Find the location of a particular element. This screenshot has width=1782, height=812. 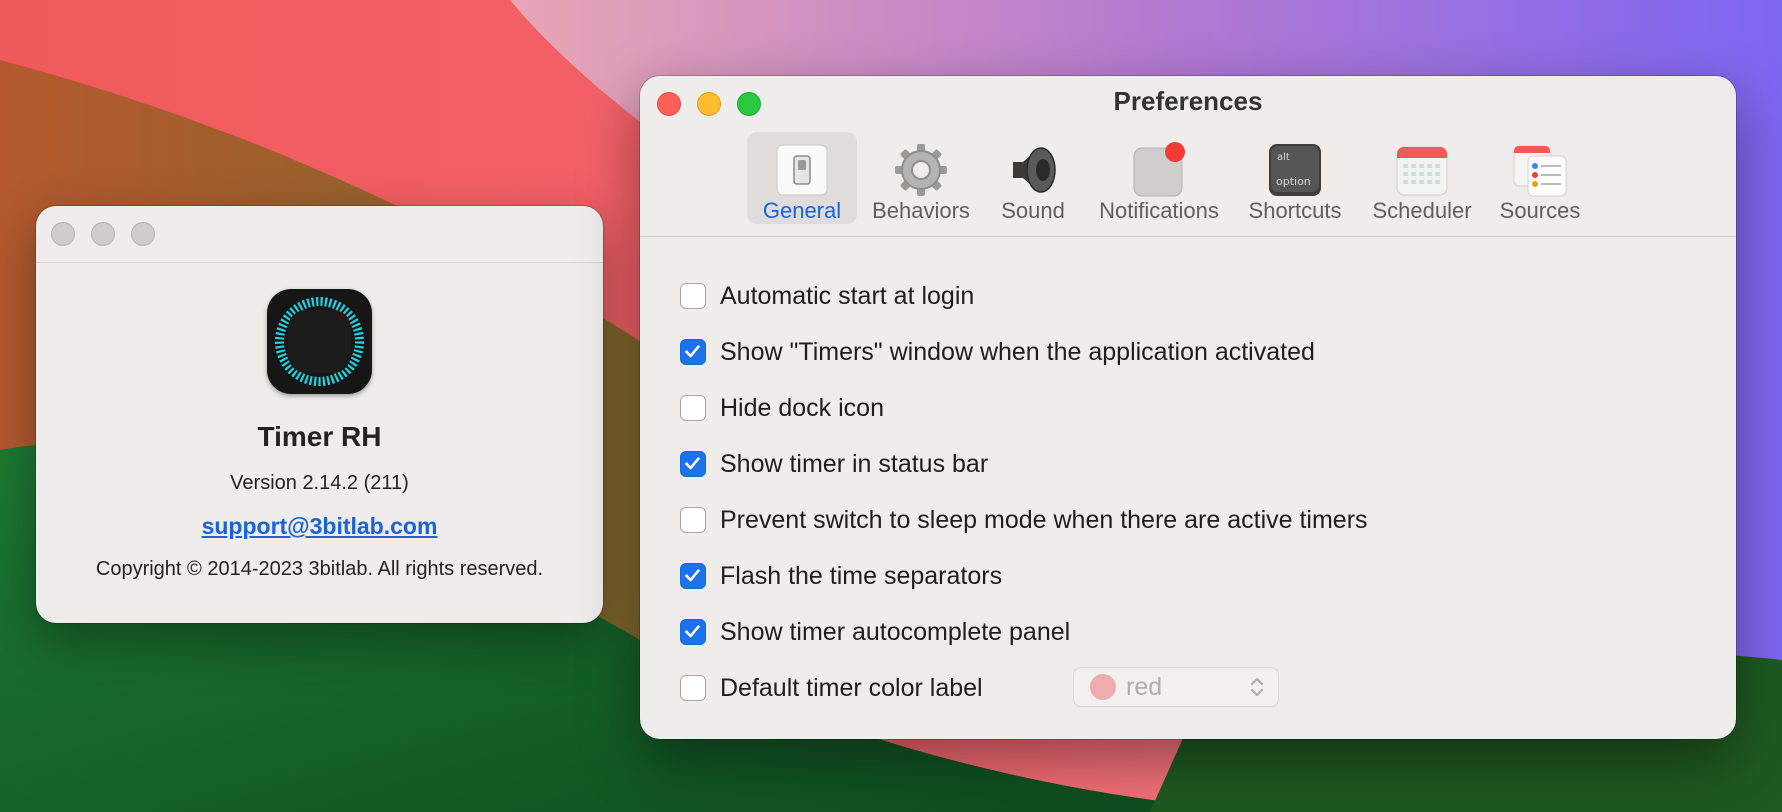

minimize-button-inactive is located at coordinates (103, 234).